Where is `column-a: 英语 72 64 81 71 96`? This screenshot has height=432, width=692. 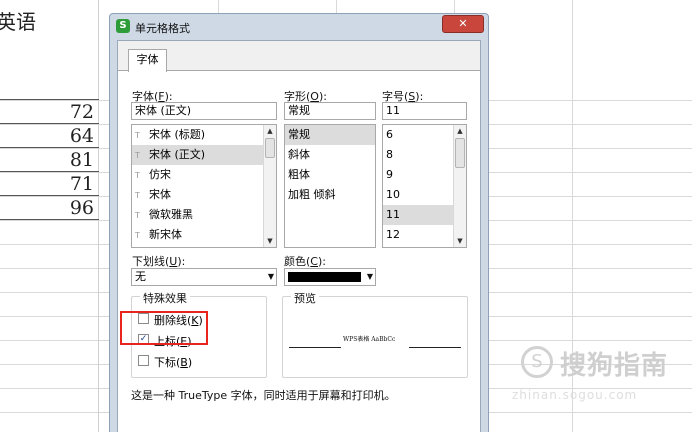
column-a: 英语 72 64 81 71 96 is located at coordinates (49, 216).